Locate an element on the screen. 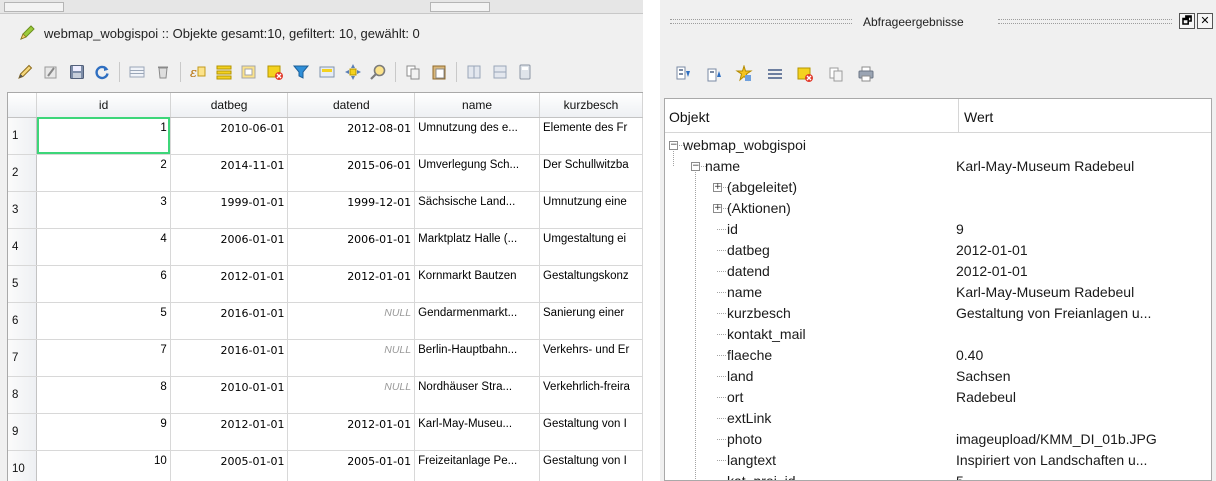 This screenshot has width=1216, height=481. tree-item-attribute: datbeg 2012-01-01 is located at coordinates (938, 250).